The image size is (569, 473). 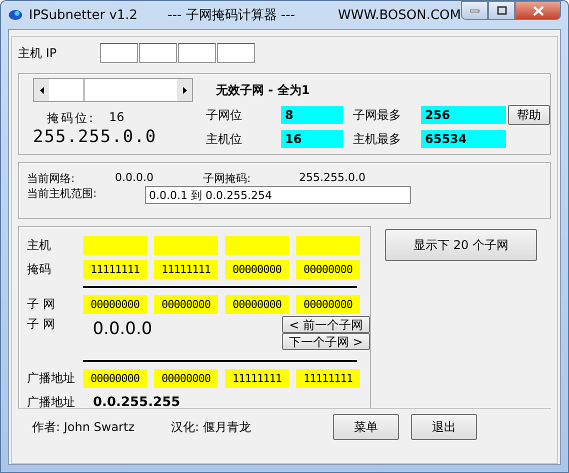 I want to click on invalid-subnet-heading: 无效子网 - 全为1, so click(x=263, y=90).